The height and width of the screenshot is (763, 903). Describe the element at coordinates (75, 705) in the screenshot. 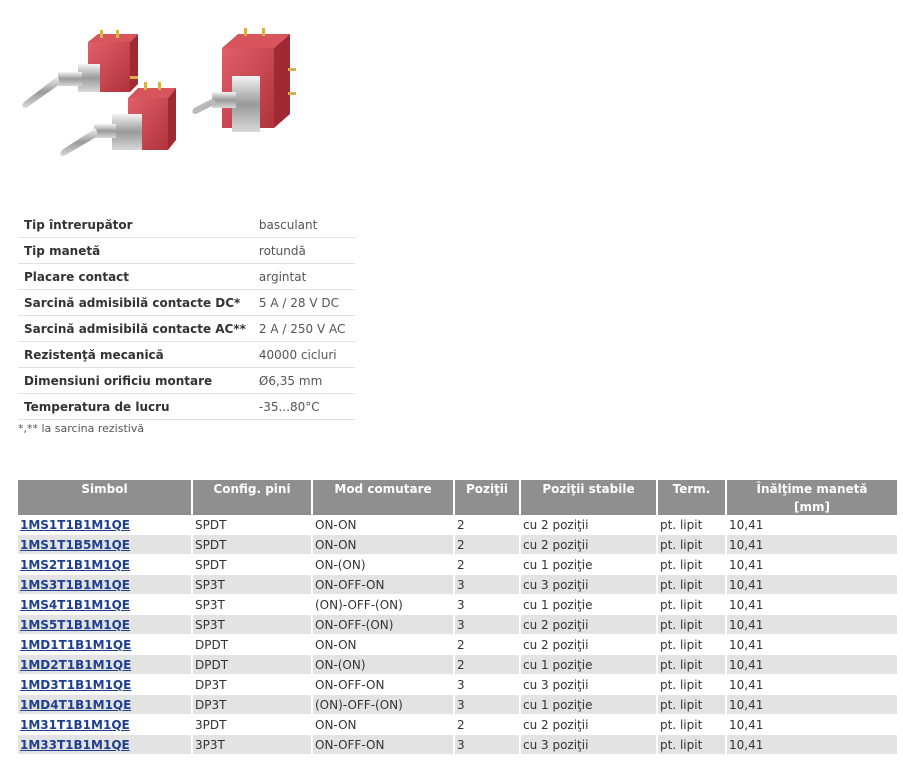

I see `symbol-link: 1MD4T1B1M1QE` at that location.